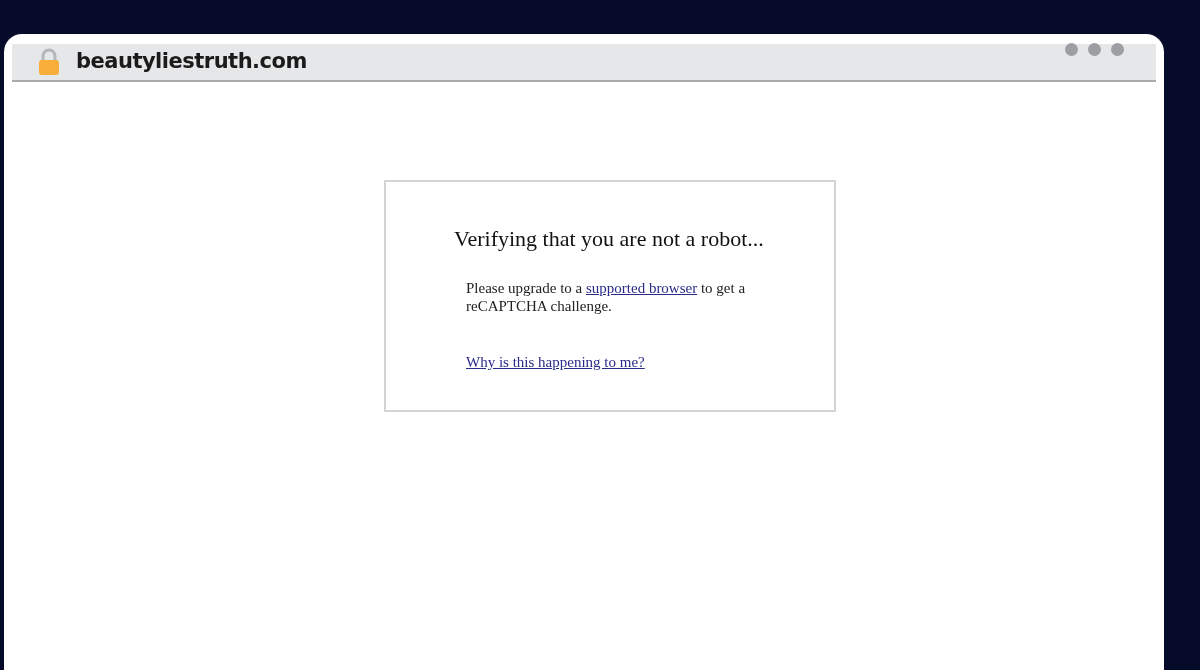 The image size is (1200, 670). Describe the element at coordinates (641, 288) in the screenshot. I see `supported-browser-link: supported browser` at that location.